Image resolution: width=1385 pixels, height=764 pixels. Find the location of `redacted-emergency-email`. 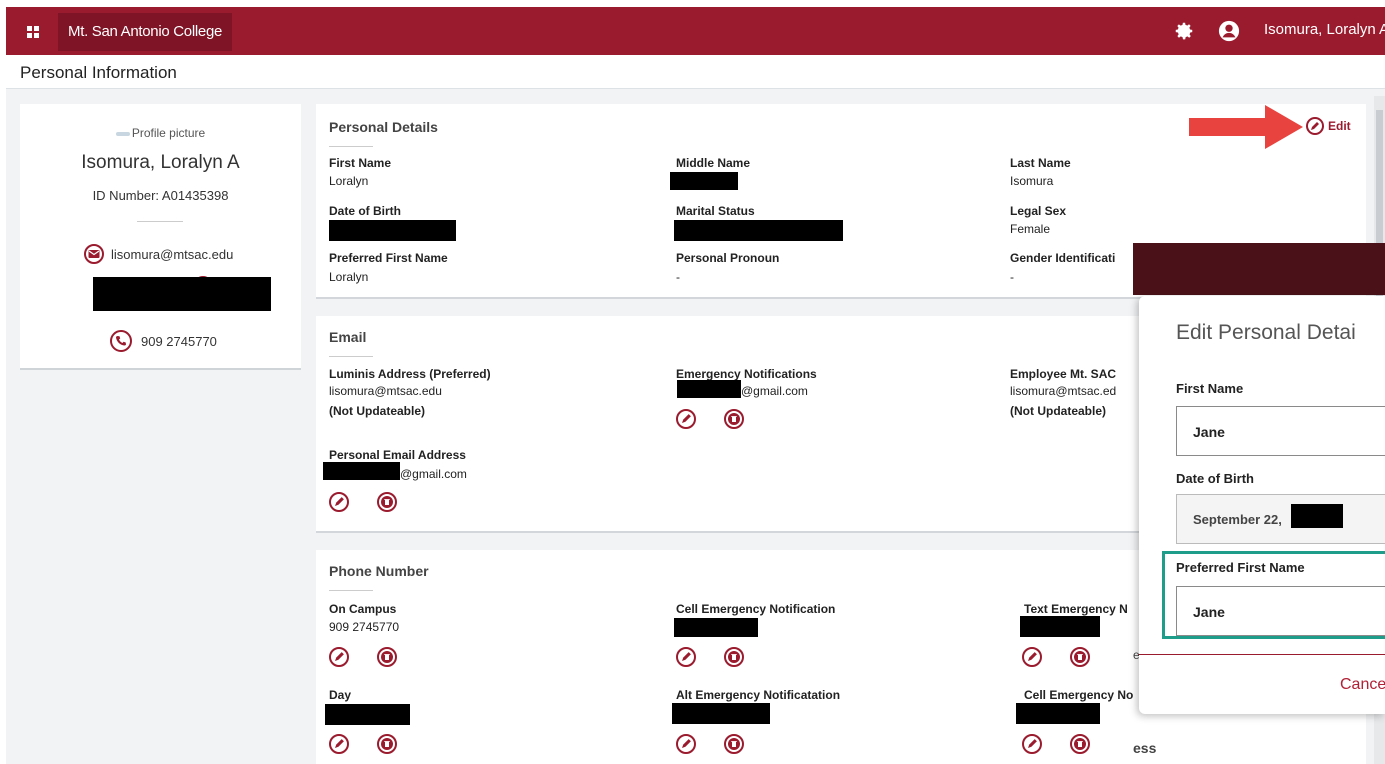

redacted-emergency-email is located at coordinates (709, 389).